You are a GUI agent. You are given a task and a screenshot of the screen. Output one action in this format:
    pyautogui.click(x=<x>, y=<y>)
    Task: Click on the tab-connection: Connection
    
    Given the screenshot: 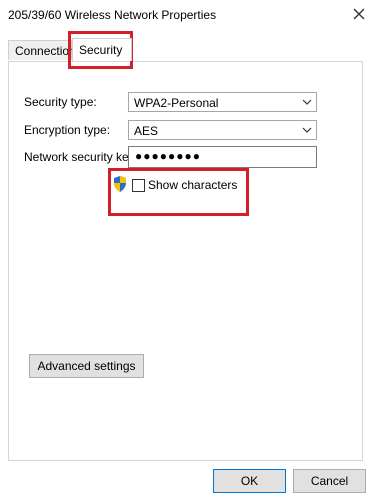 What is the action you would take?
    pyautogui.click(x=42, y=50)
    